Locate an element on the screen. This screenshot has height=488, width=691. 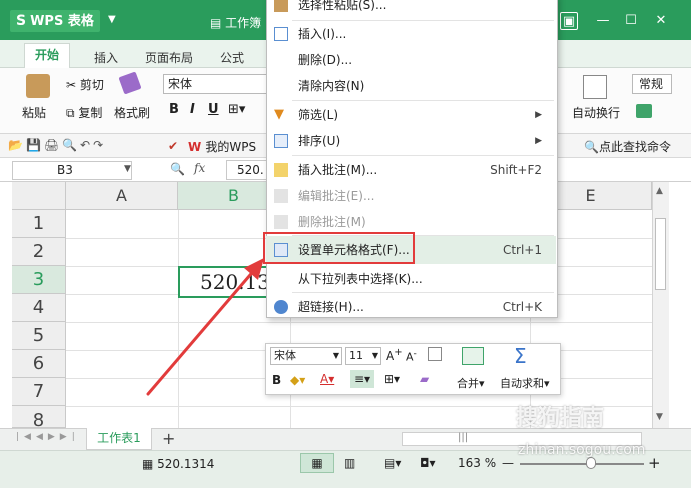
italic-button: I is located at coordinates (192, 109).